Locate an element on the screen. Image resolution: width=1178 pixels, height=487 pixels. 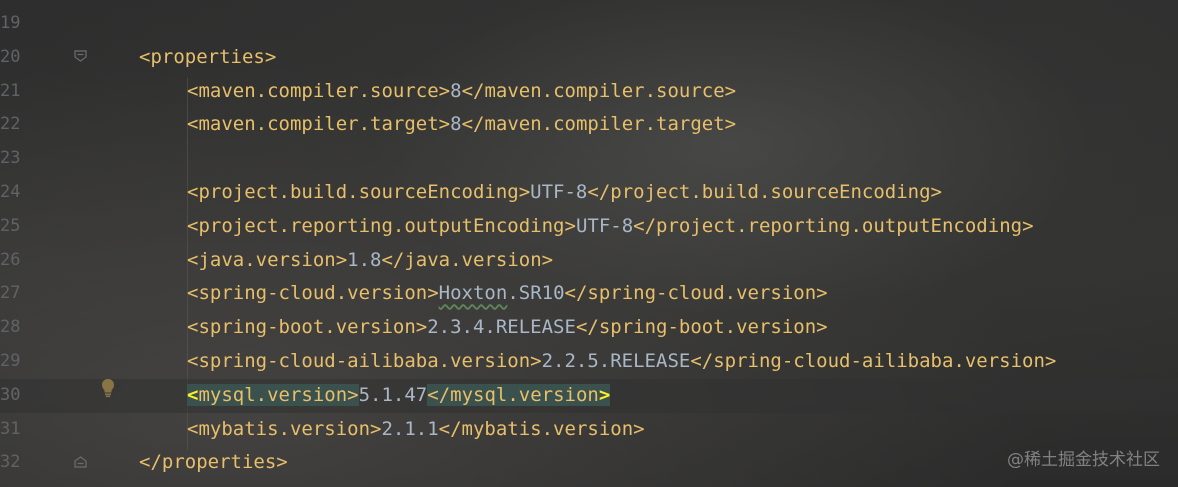
xml-close-tag: </properties> is located at coordinates (213, 462).